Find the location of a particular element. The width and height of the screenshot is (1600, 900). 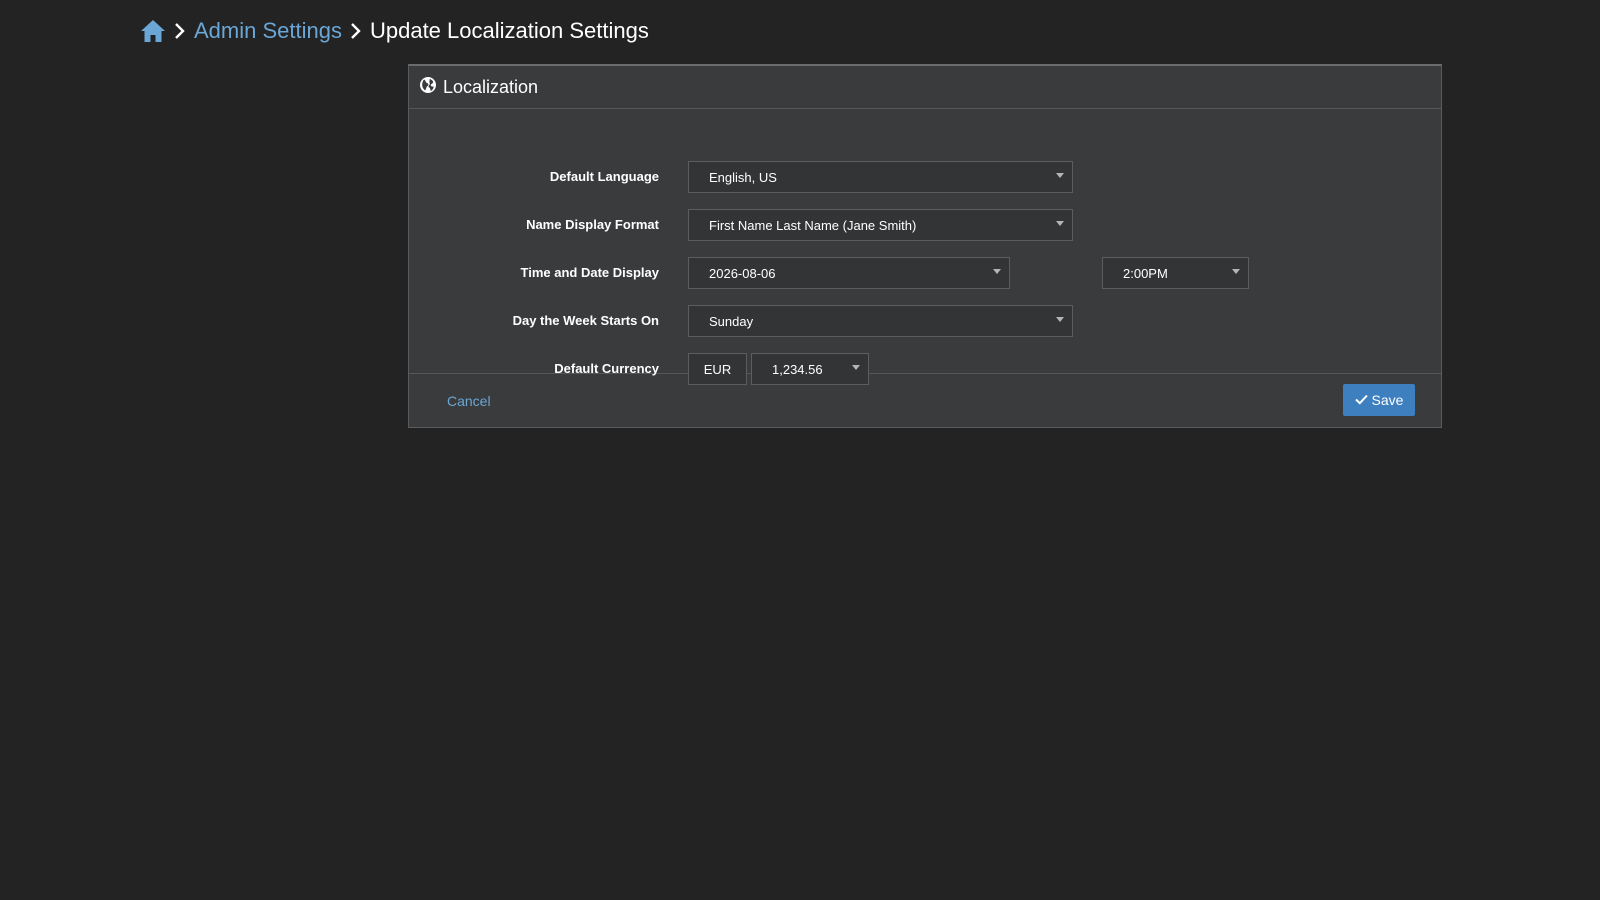

default-language-value: English, US is located at coordinates (743, 177).